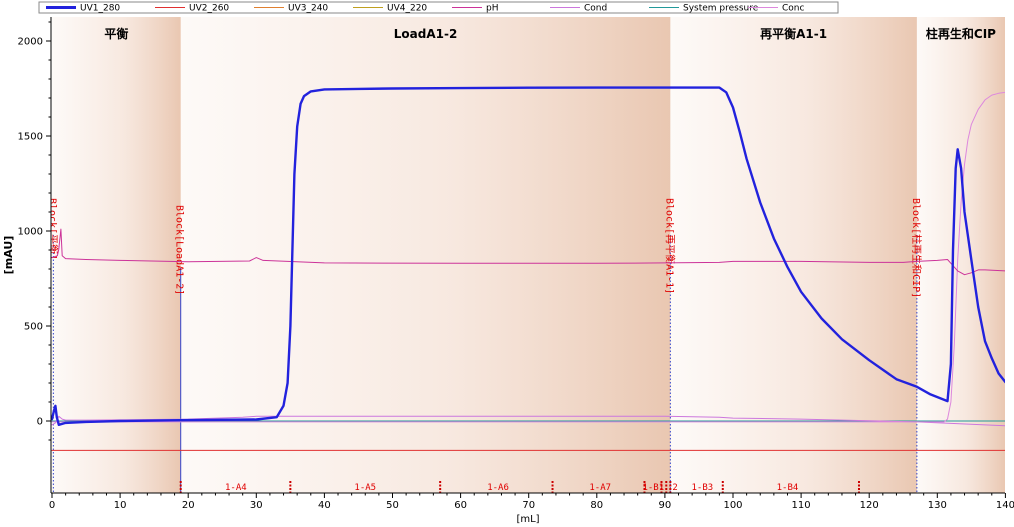  I want to click on x-tick-label: 140, so click(1005, 505).